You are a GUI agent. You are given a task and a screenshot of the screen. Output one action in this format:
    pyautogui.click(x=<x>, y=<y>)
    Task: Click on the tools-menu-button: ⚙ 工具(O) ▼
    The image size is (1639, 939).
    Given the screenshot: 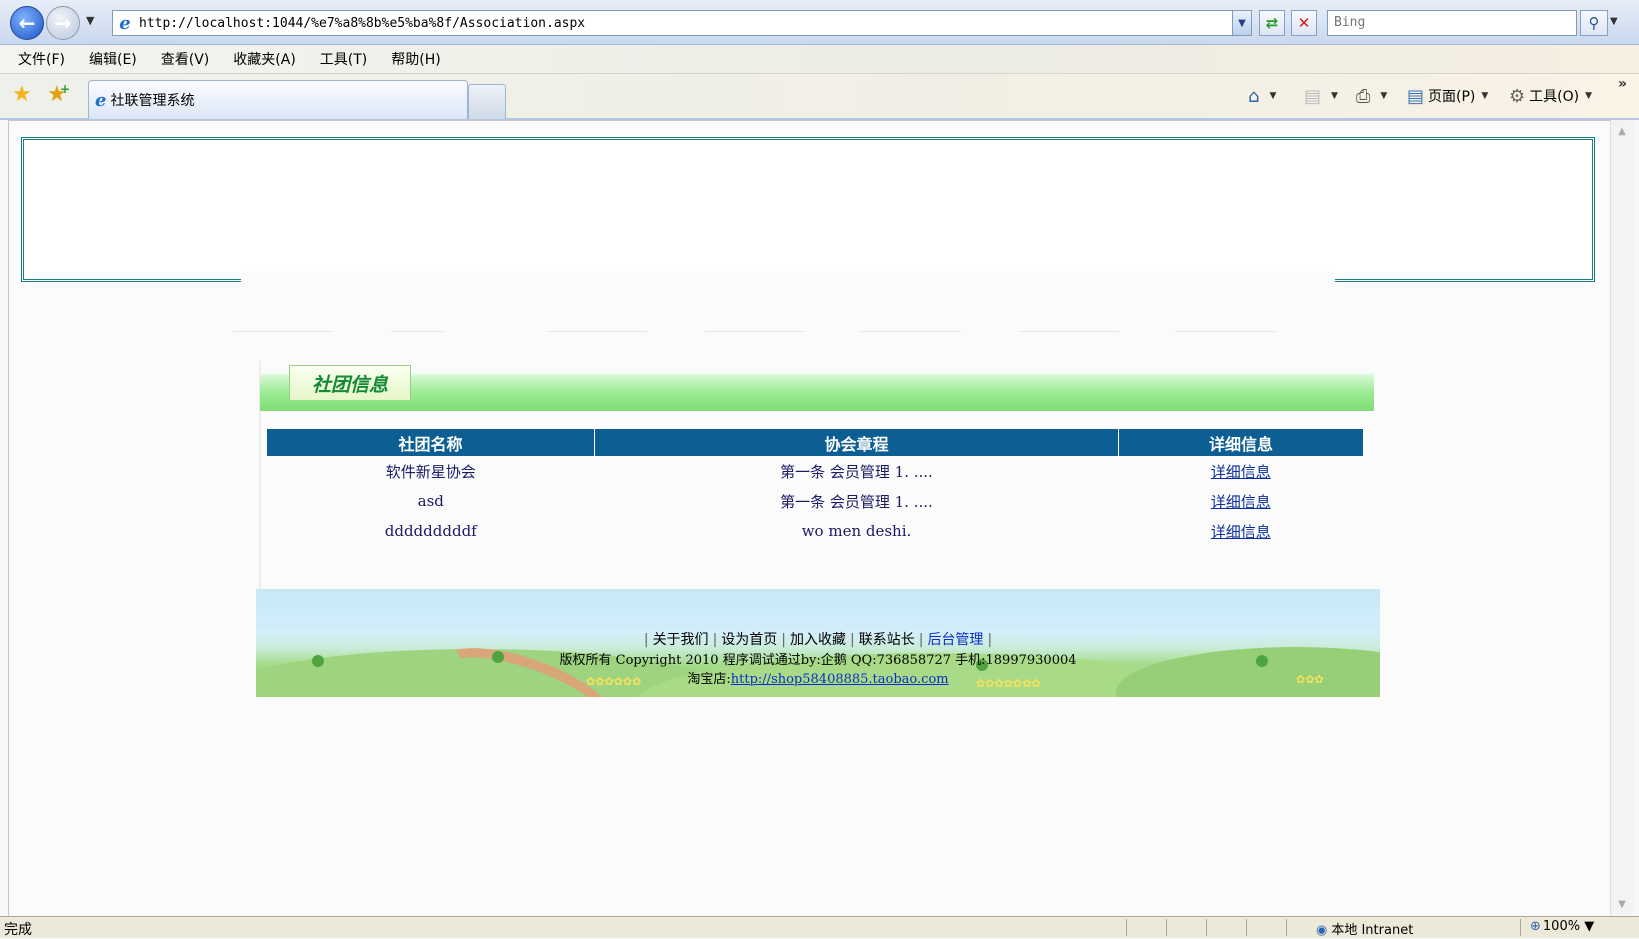 What is the action you would take?
    pyautogui.click(x=1550, y=96)
    